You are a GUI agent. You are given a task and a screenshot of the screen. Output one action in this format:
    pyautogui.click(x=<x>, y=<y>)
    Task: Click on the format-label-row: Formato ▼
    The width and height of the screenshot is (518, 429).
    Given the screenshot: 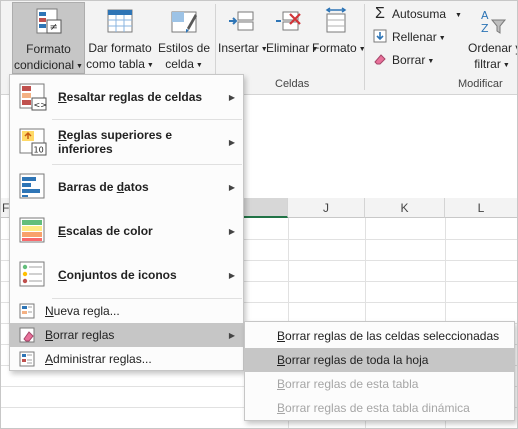 What is the action you would take?
    pyautogui.click(x=339, y=49)
    